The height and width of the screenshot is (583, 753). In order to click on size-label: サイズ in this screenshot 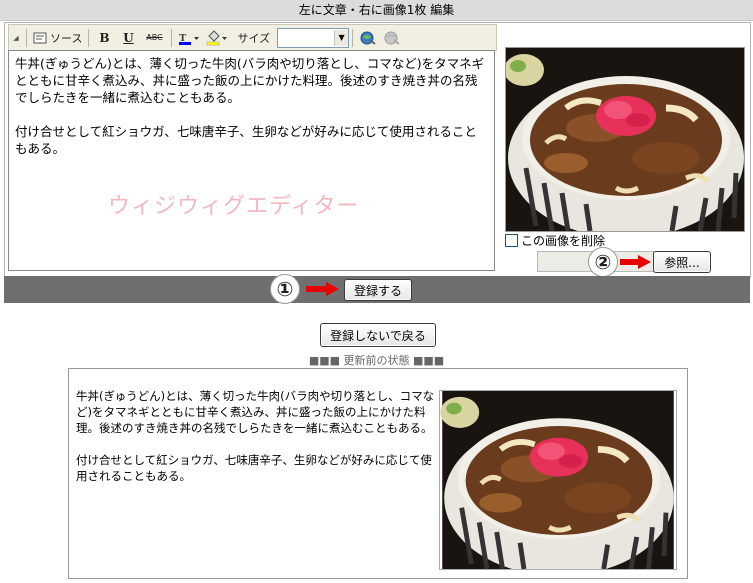, I will do `click(254, 38)`.